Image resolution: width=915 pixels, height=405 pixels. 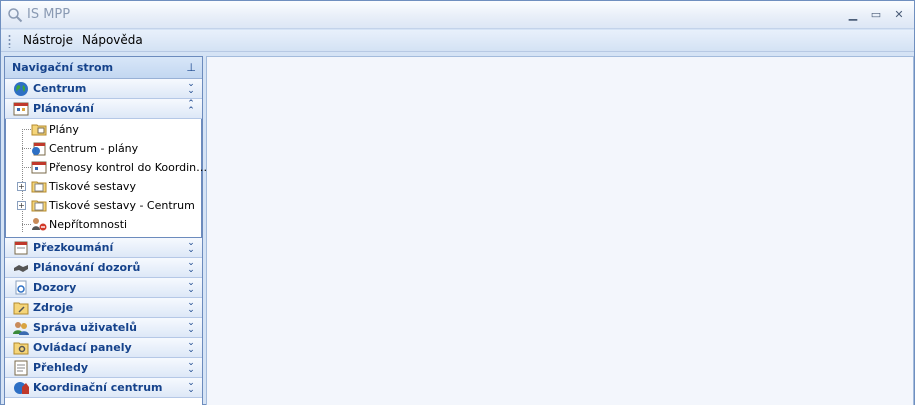 I want to click on tree-item-centrum-plany: Centrum - plány, so click(x=104, y=148).